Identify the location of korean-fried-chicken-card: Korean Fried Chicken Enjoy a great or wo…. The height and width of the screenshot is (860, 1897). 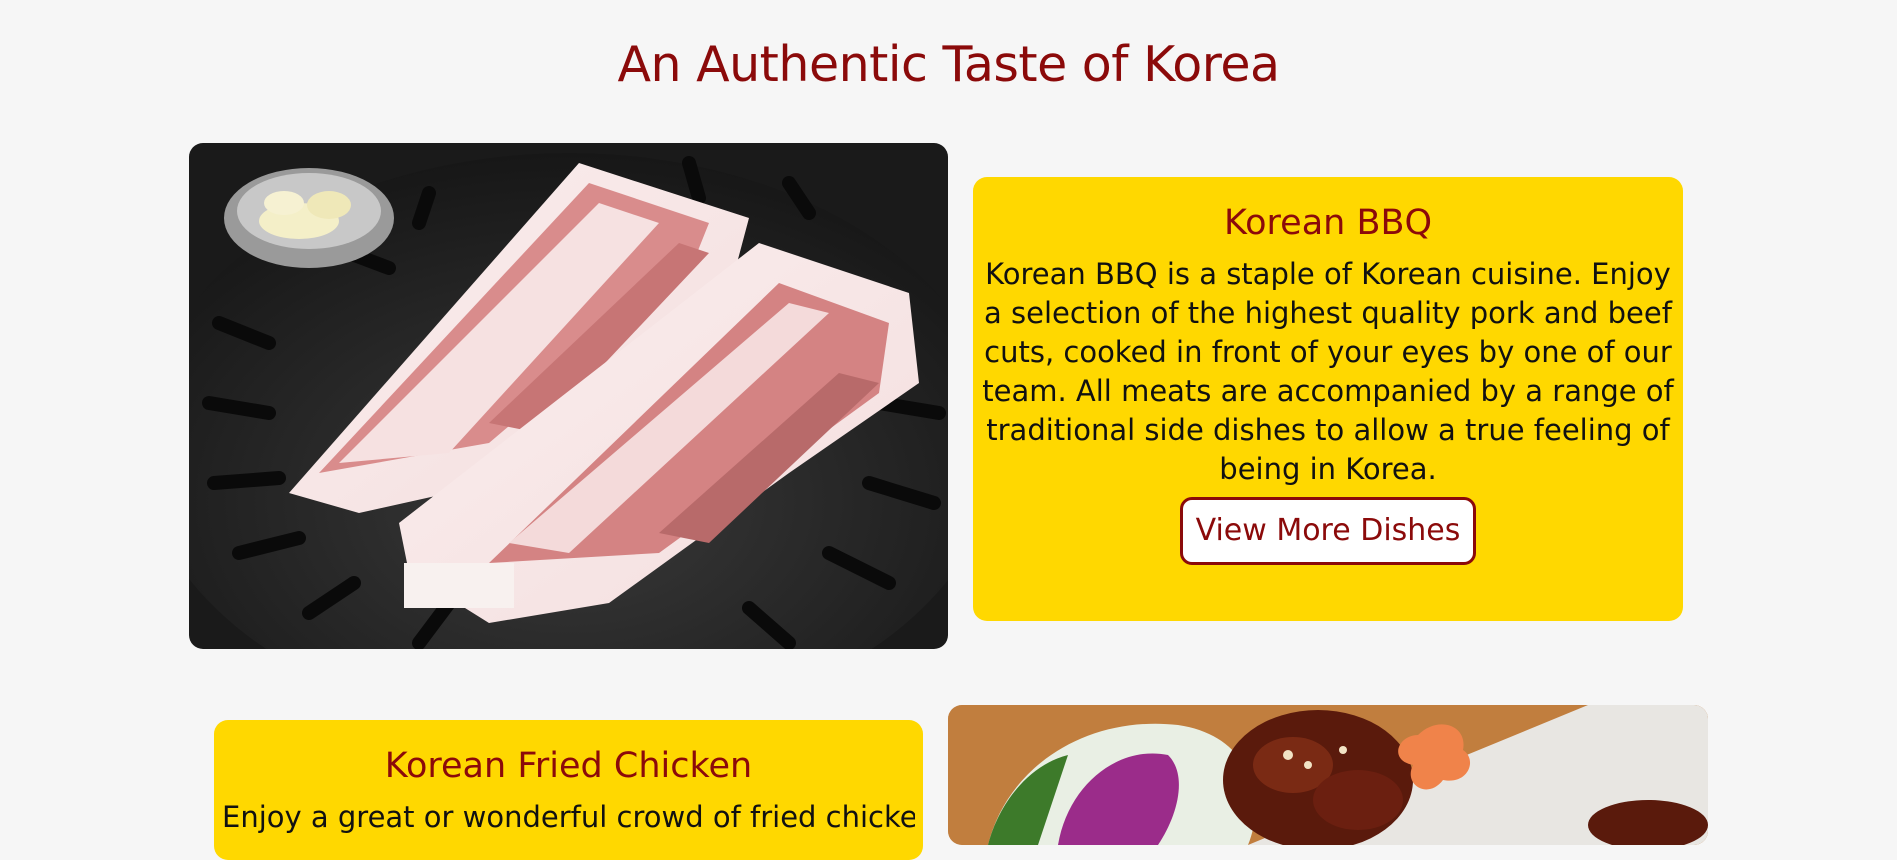
(568, 790).